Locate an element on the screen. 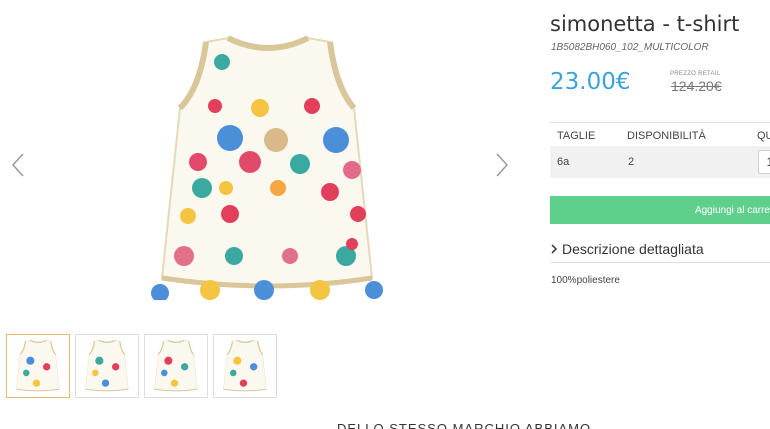 The width and height of the screenshot is (770, 429). column-header-quantity: QU is located at coordinates (763, 136).